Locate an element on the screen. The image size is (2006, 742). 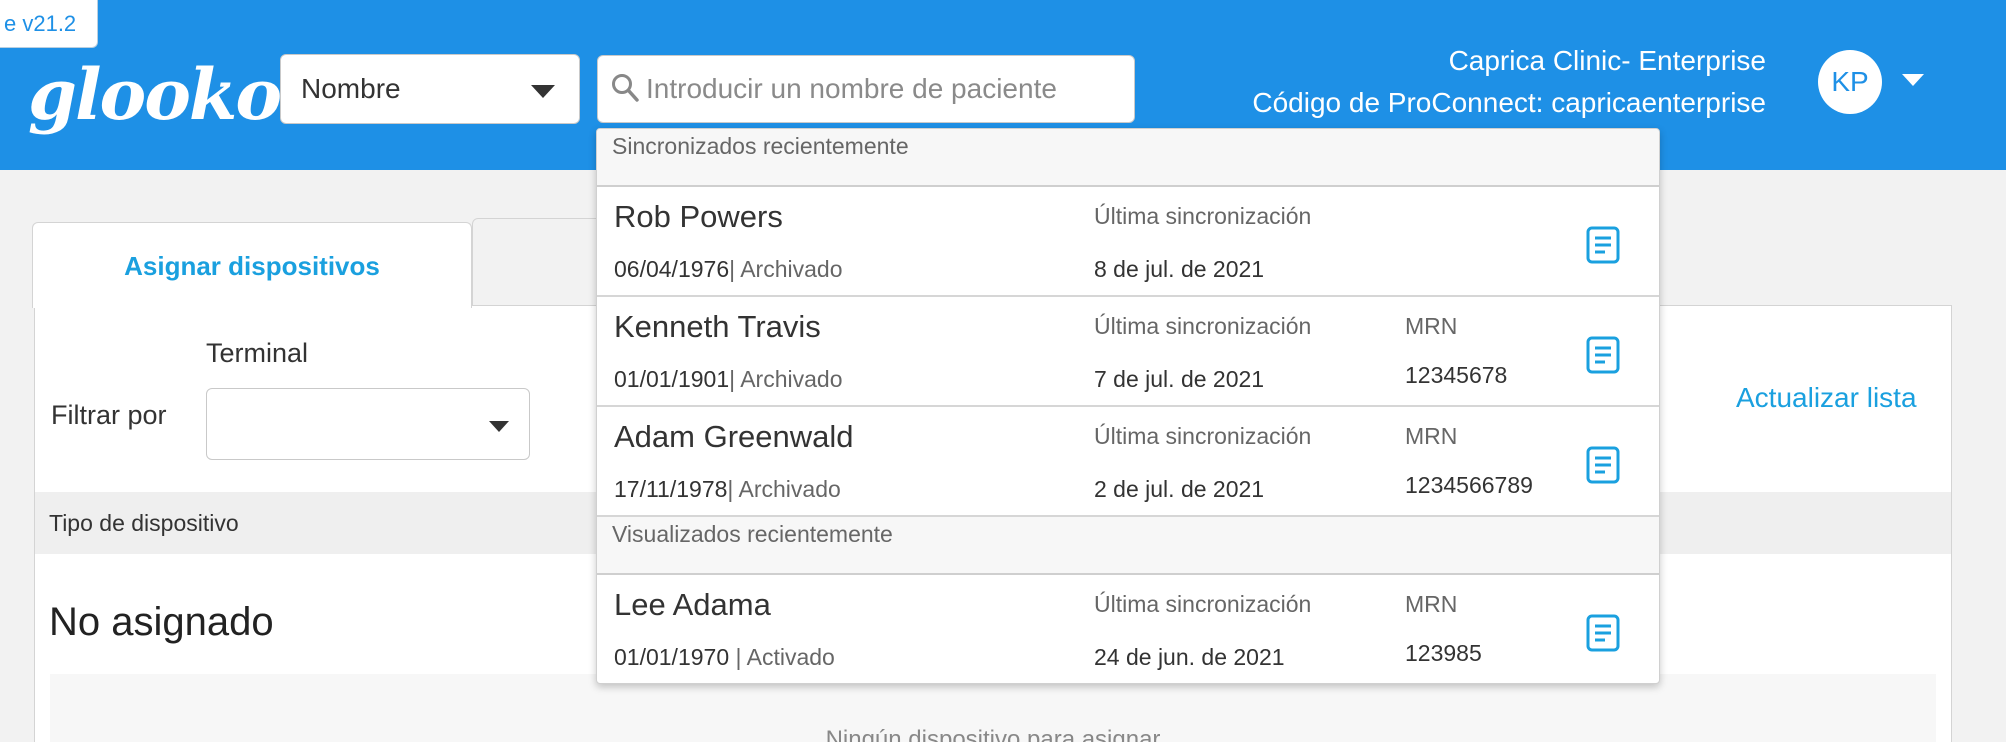
recently-viewed-header: Visualizados recientemente is located at coordinates (1128, 546).